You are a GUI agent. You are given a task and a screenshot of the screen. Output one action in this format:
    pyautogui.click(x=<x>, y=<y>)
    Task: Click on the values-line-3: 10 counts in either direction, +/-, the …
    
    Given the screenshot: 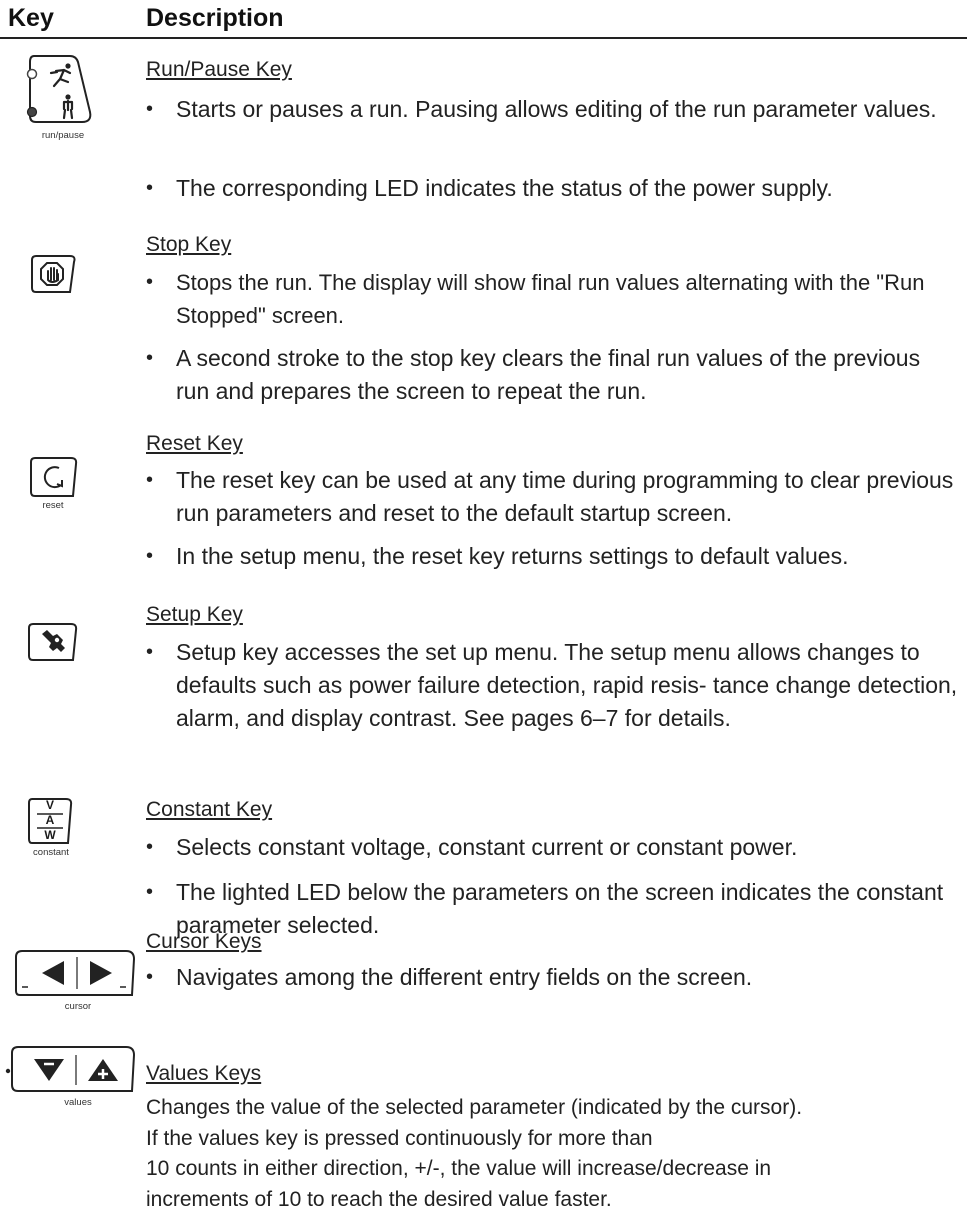 What is the action you would take?
    pyautogui.click(x=459, y=1168)
    